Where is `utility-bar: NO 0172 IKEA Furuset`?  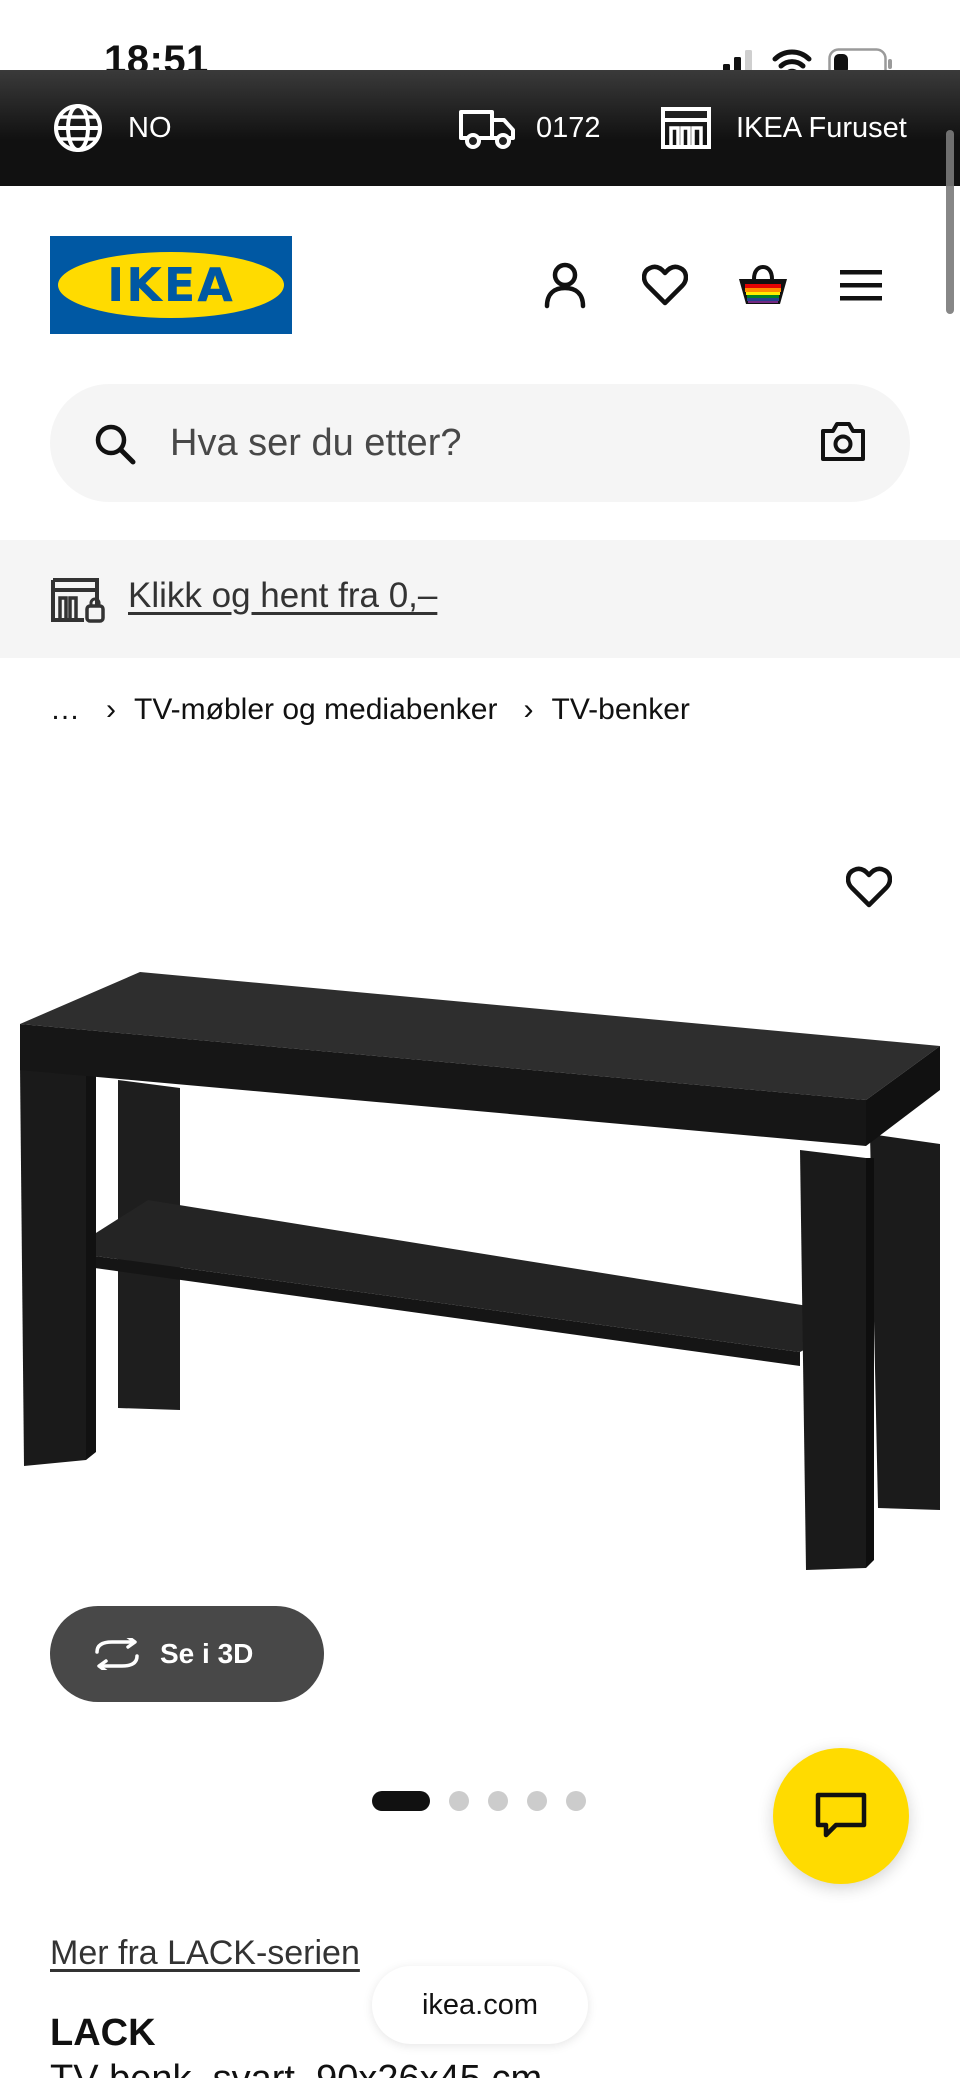
utility-bar: NO 0172 IKEA Furuset is located at coordinates (480, 128).